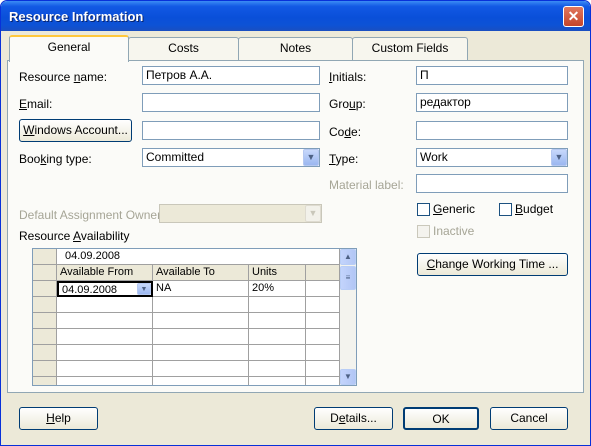 This screenshot has height=446, width=591. What do you see at coordinates (348, 377) in the screenshot?
I see `arrow-down-icon: ▼` at bounding box center [348, 377].